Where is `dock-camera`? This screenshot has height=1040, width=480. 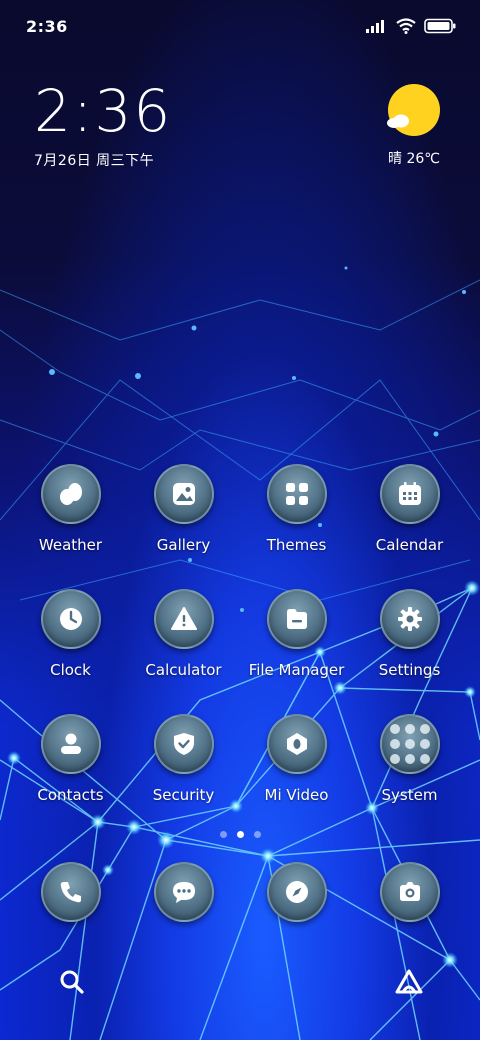
dock-camera is located at coordinates (409, 894).